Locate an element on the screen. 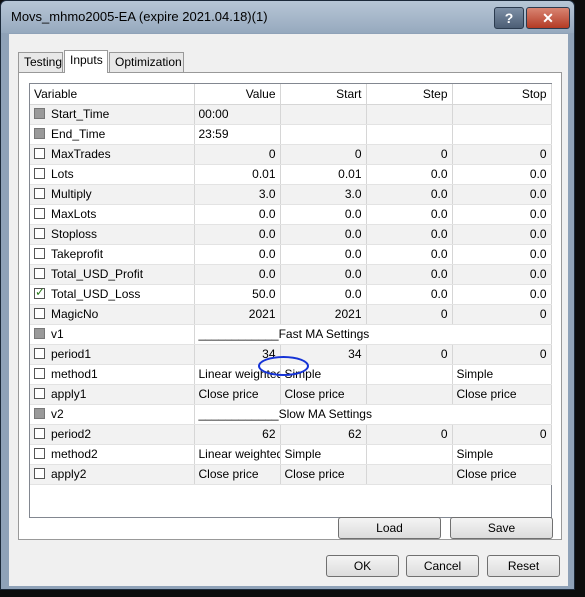  tab-testing: Testing is located at coordinates (40, 62).